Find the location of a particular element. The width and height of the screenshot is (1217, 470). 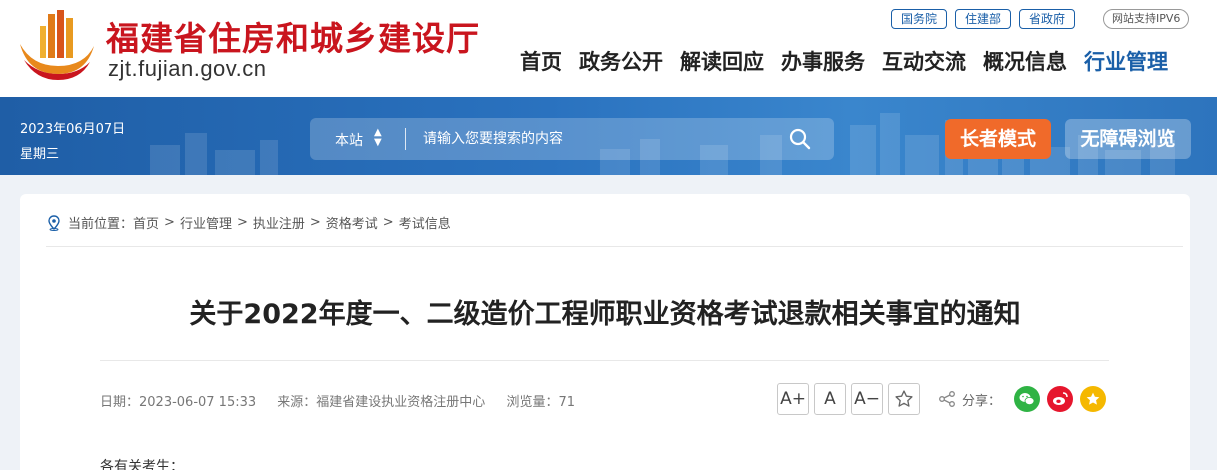

nav-item-services: 办事服务 is located at coordinates (823, 61).